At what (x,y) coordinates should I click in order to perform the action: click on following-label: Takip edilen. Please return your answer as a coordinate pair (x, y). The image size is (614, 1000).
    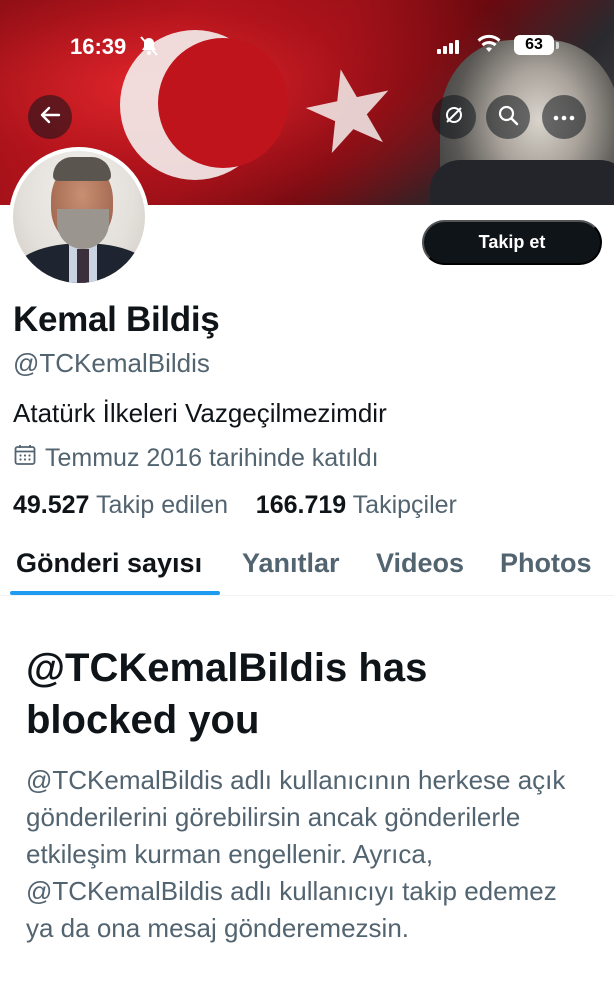
    Looking at the image, I should click on (161, 505).